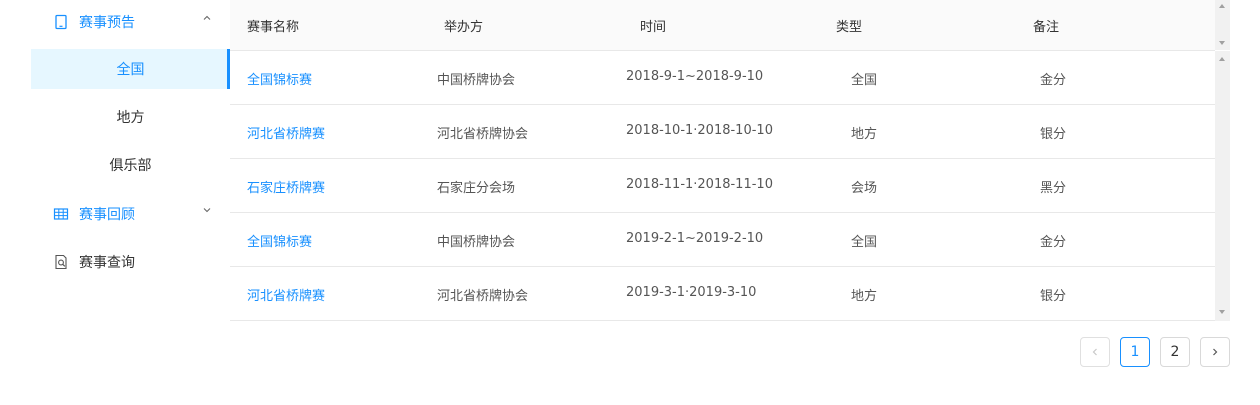  I want to click on sidebar-item-label: 俱乐部, so click(130, 166).